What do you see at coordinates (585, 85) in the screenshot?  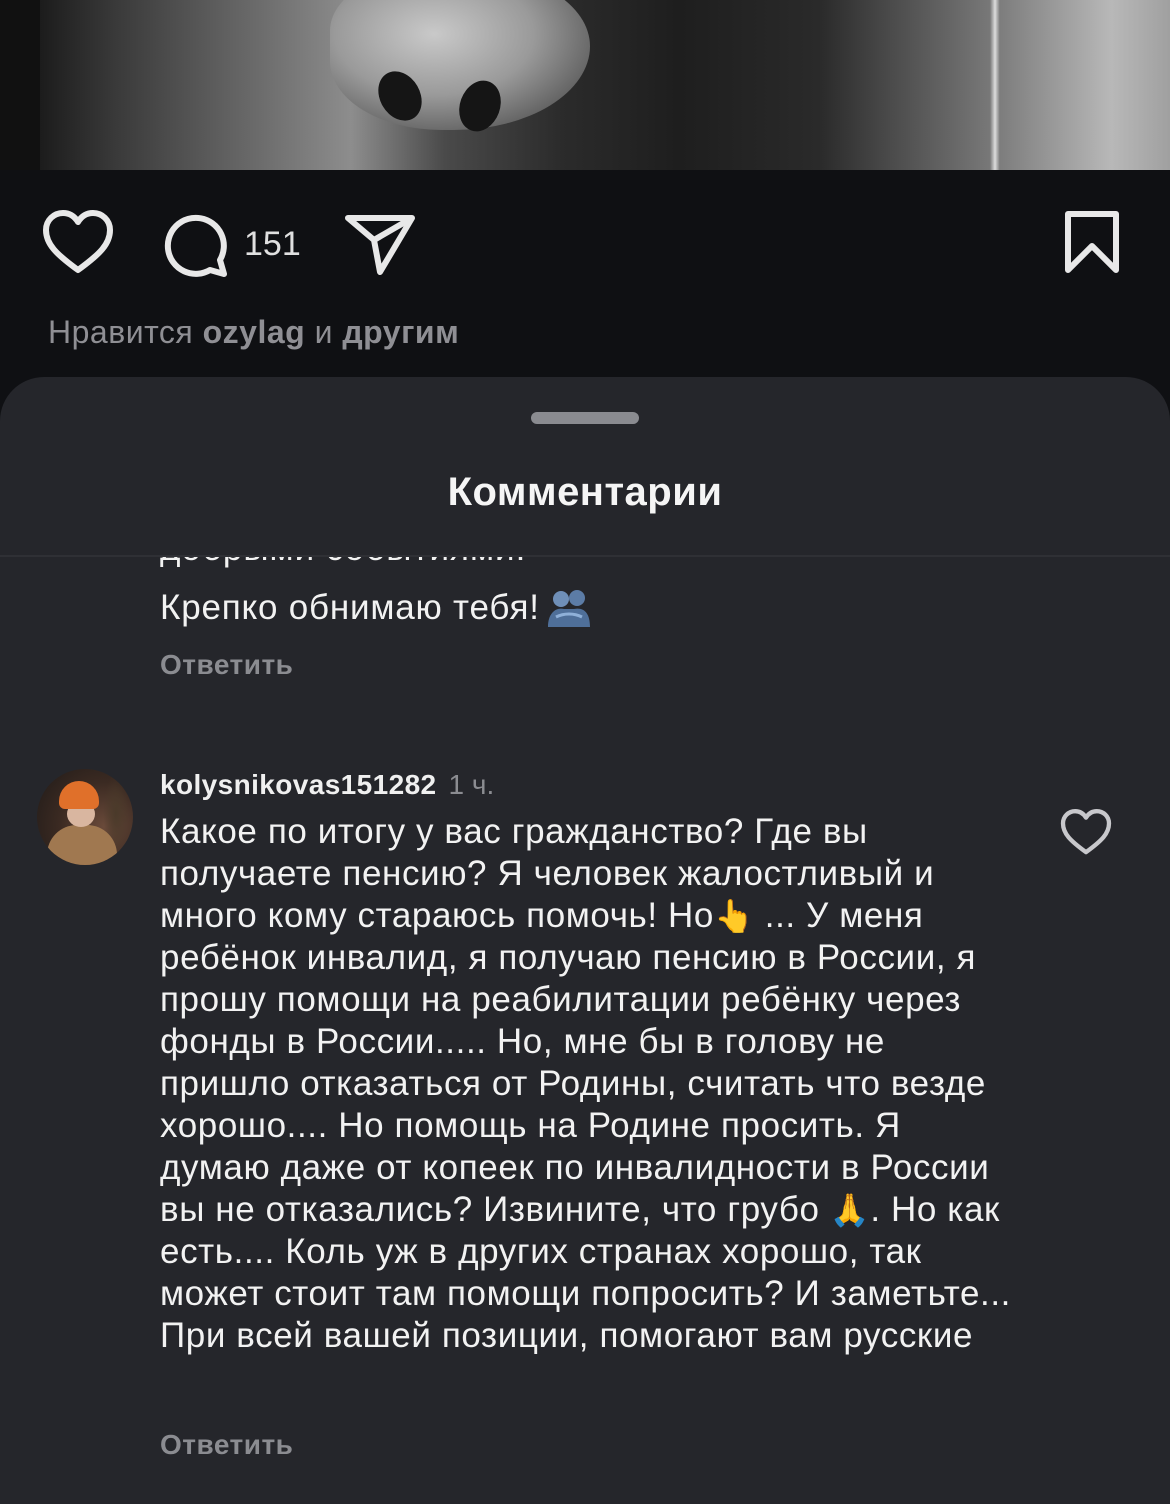 I see `post-photo` at bounding box center [585, 85].